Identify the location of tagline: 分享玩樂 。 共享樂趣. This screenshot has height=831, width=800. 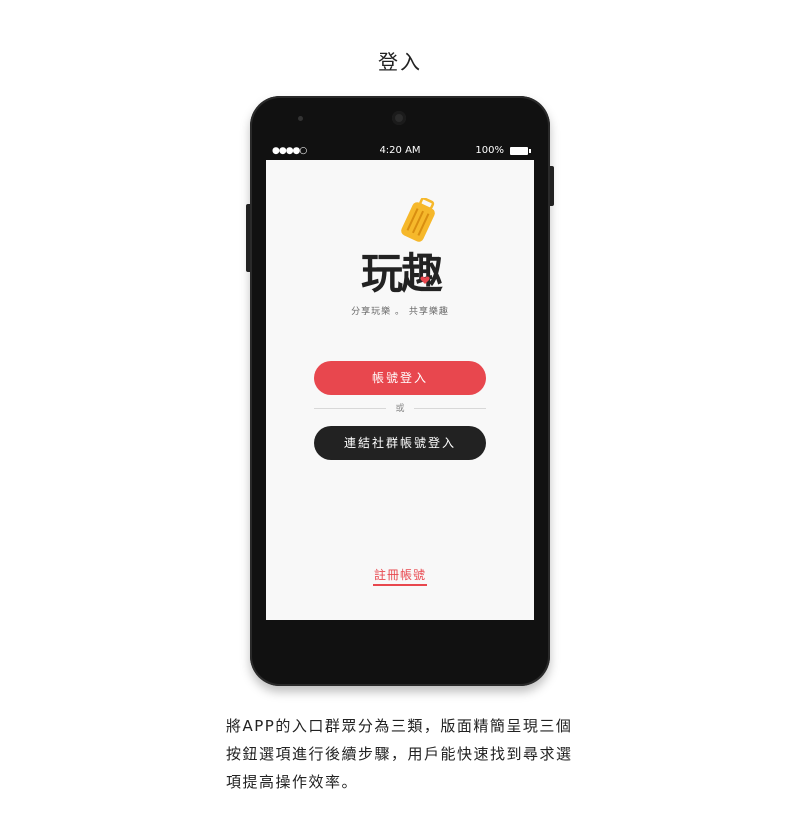
(400, 312).